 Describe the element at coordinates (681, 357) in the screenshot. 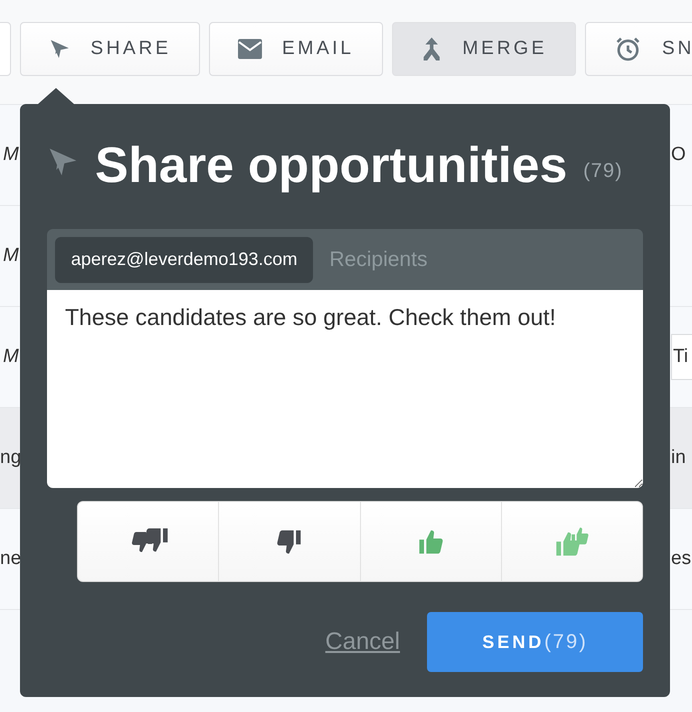

I see `table-cell: Ti` at that location.